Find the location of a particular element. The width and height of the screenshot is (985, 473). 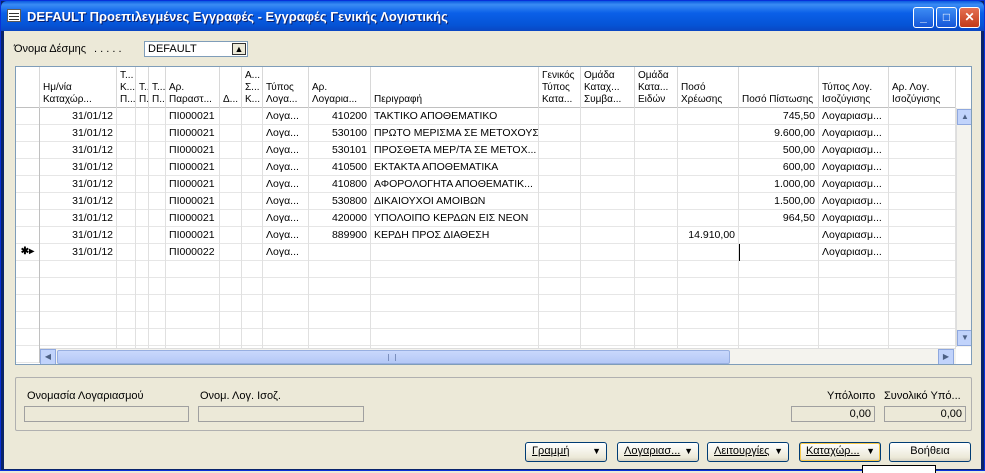

close-button: ✕ is located at coordinates (969, 17).